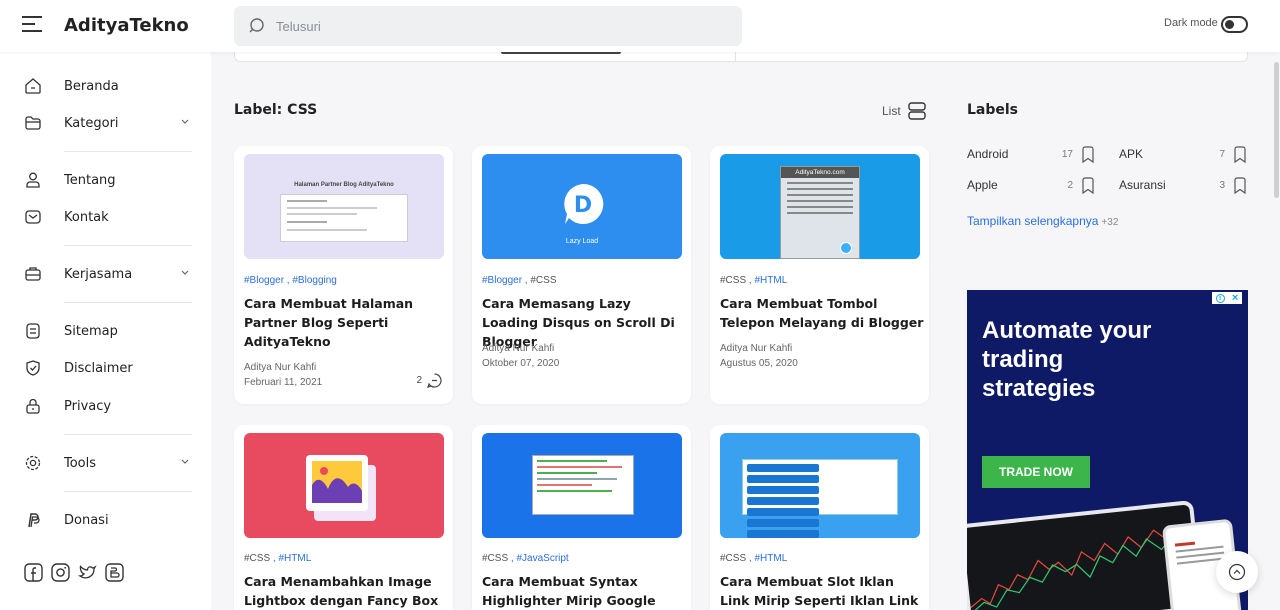  Describe the element at coordinates (114, 572) in the screenshot. I see `blogger-icon` at that location.